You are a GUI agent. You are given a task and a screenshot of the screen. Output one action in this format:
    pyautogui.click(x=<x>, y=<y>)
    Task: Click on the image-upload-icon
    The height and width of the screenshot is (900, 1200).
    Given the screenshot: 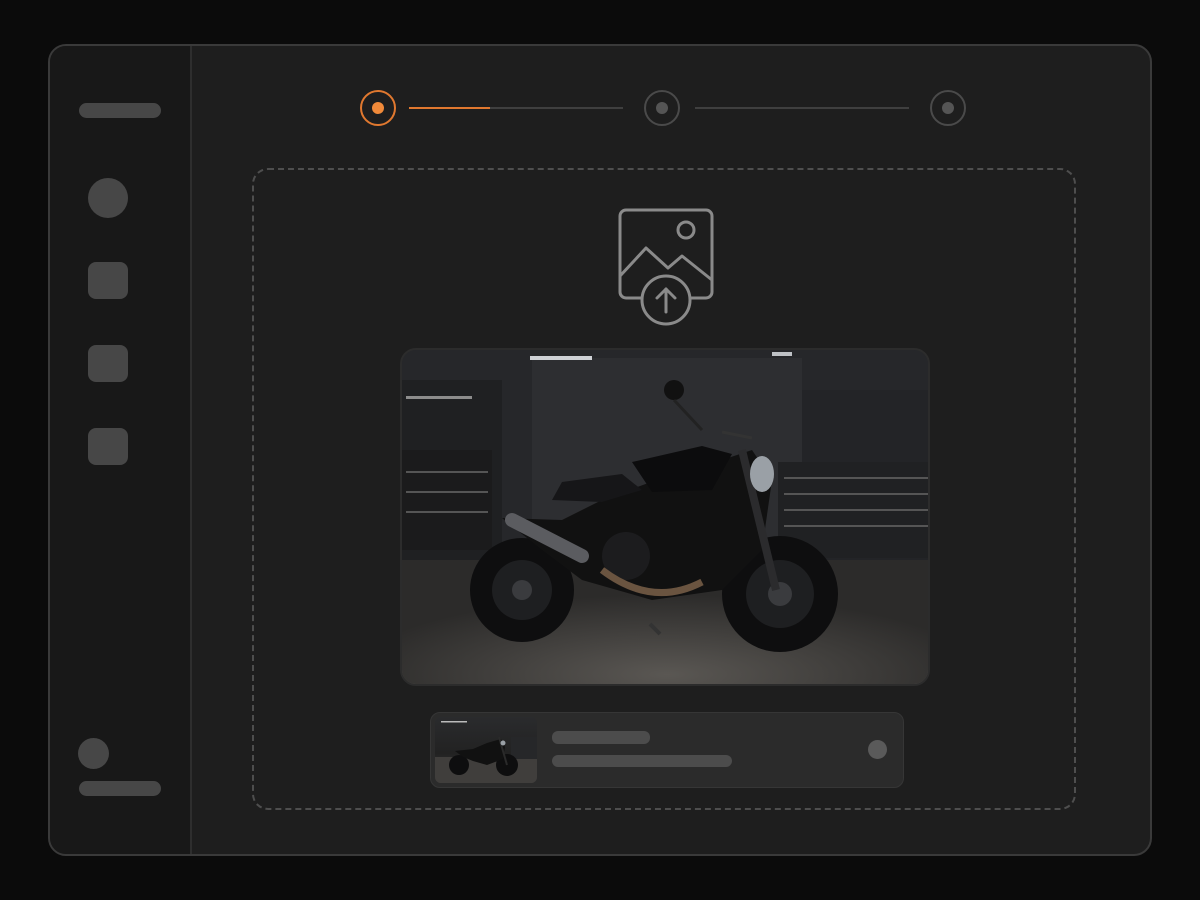 What is the action you would take?
    pyautogui.click(x=666, y=267)
    